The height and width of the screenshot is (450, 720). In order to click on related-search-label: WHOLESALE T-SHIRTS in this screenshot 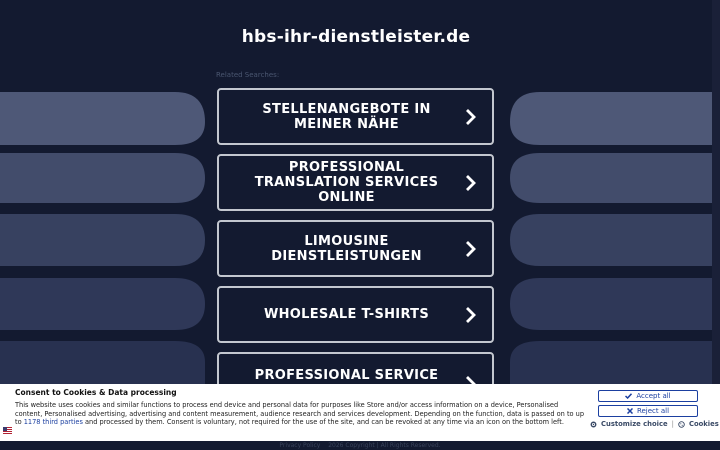, I will do `click(346, 314)`.